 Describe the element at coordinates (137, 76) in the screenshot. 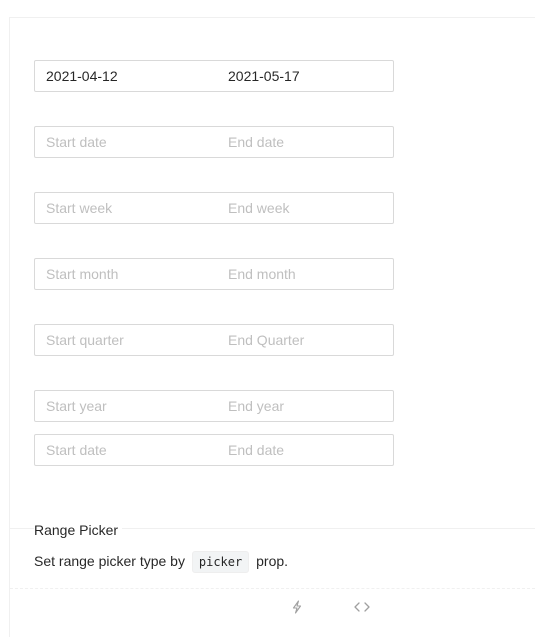

I see `start-date-input: 2021-04-12` at that location.